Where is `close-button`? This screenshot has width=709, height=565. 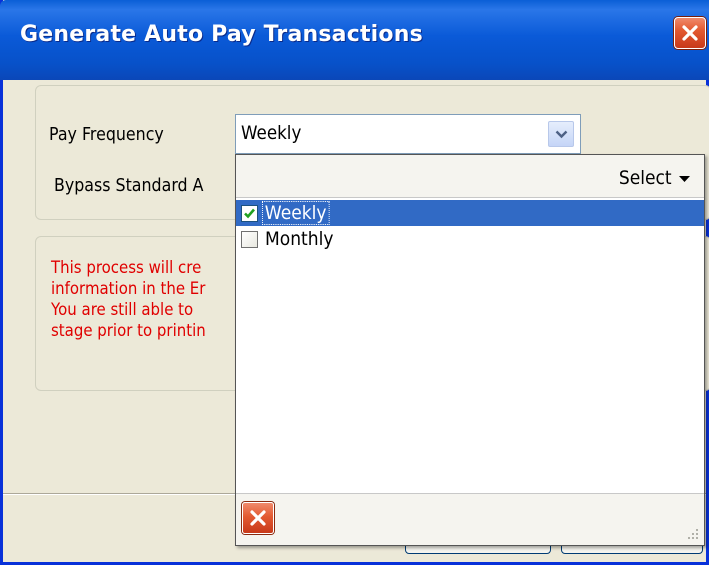 close-button is located at coordinates (690, 33).